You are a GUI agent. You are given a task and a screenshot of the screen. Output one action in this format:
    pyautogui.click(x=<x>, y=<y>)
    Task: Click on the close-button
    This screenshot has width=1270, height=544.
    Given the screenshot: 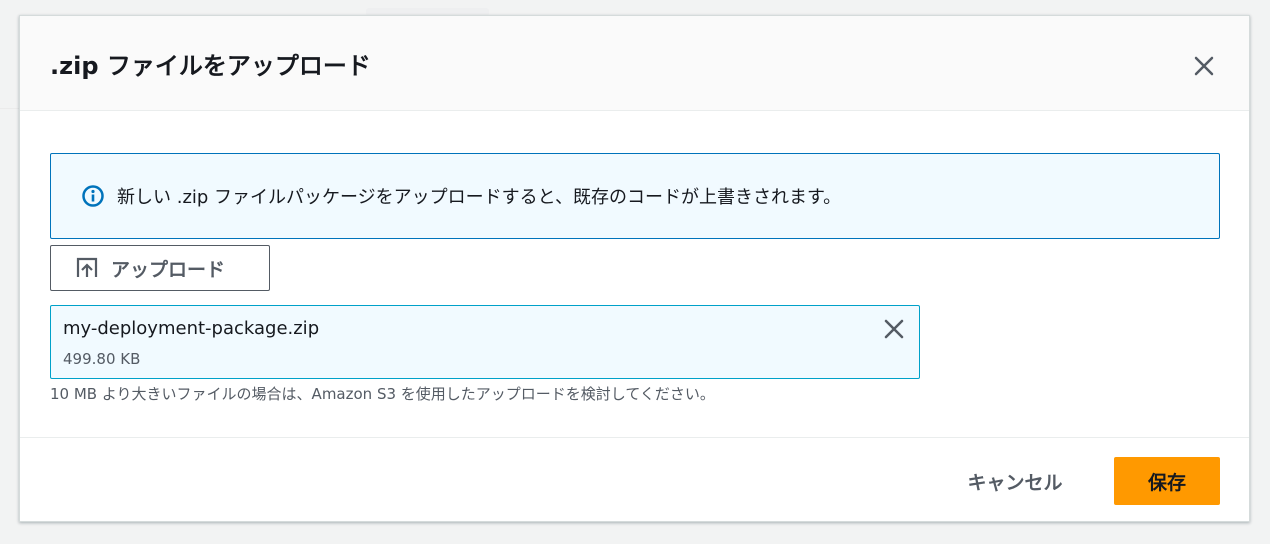 What is the action you would take?
    pyautogui.click(x=1204, y=66)
    